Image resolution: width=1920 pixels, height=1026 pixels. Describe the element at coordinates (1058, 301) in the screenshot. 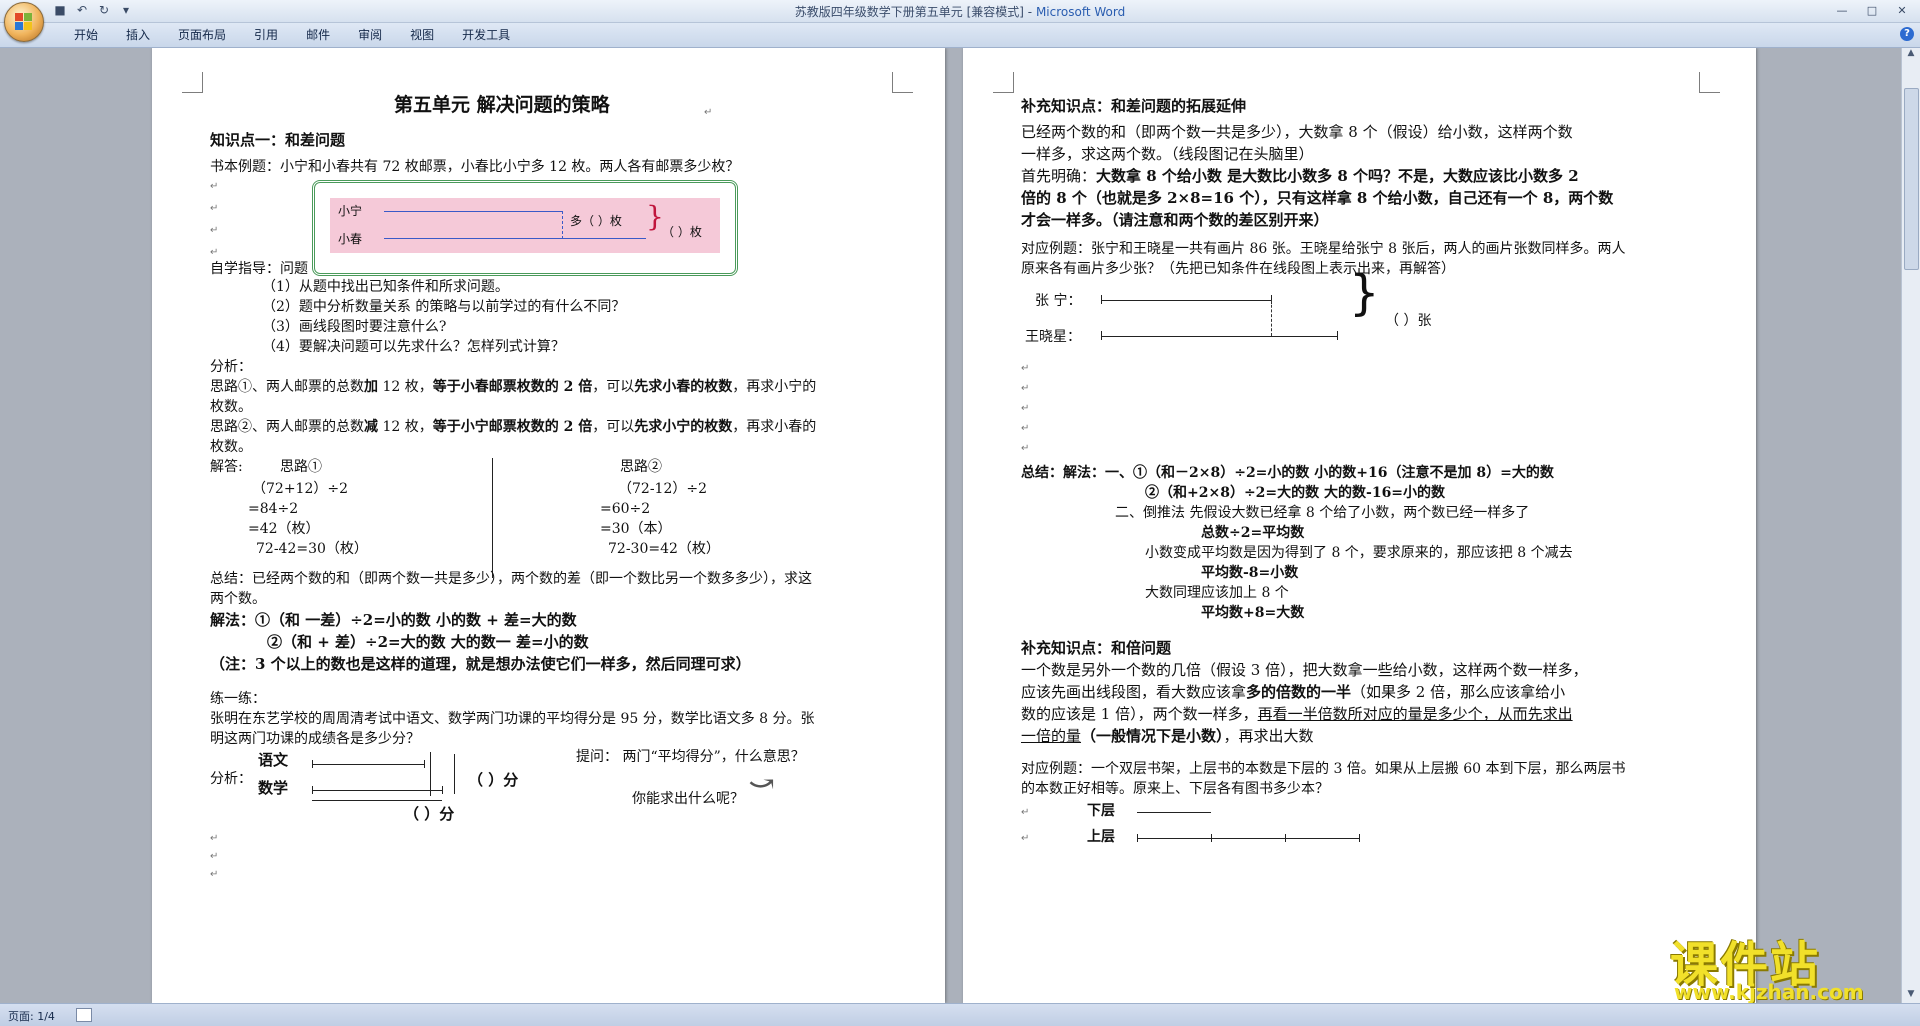

I see `label-zhangning: 张 宁：` at that location.